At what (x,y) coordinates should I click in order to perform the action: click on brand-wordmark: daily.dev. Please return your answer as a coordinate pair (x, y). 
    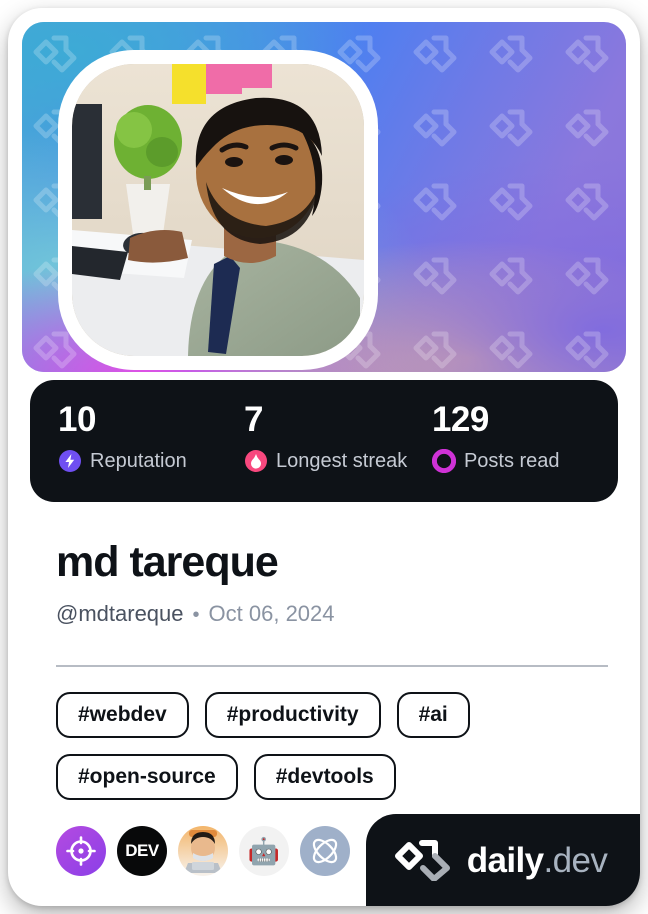
    Looking at the image, I should click on (537, 860).